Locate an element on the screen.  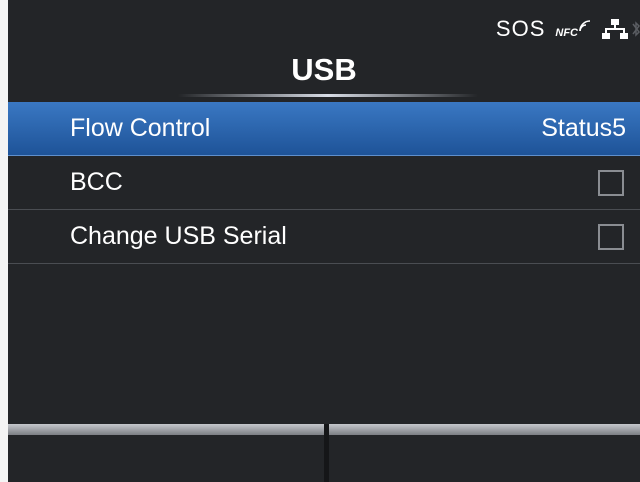
nfc-wave-icon is located at coordinates (585, 26).